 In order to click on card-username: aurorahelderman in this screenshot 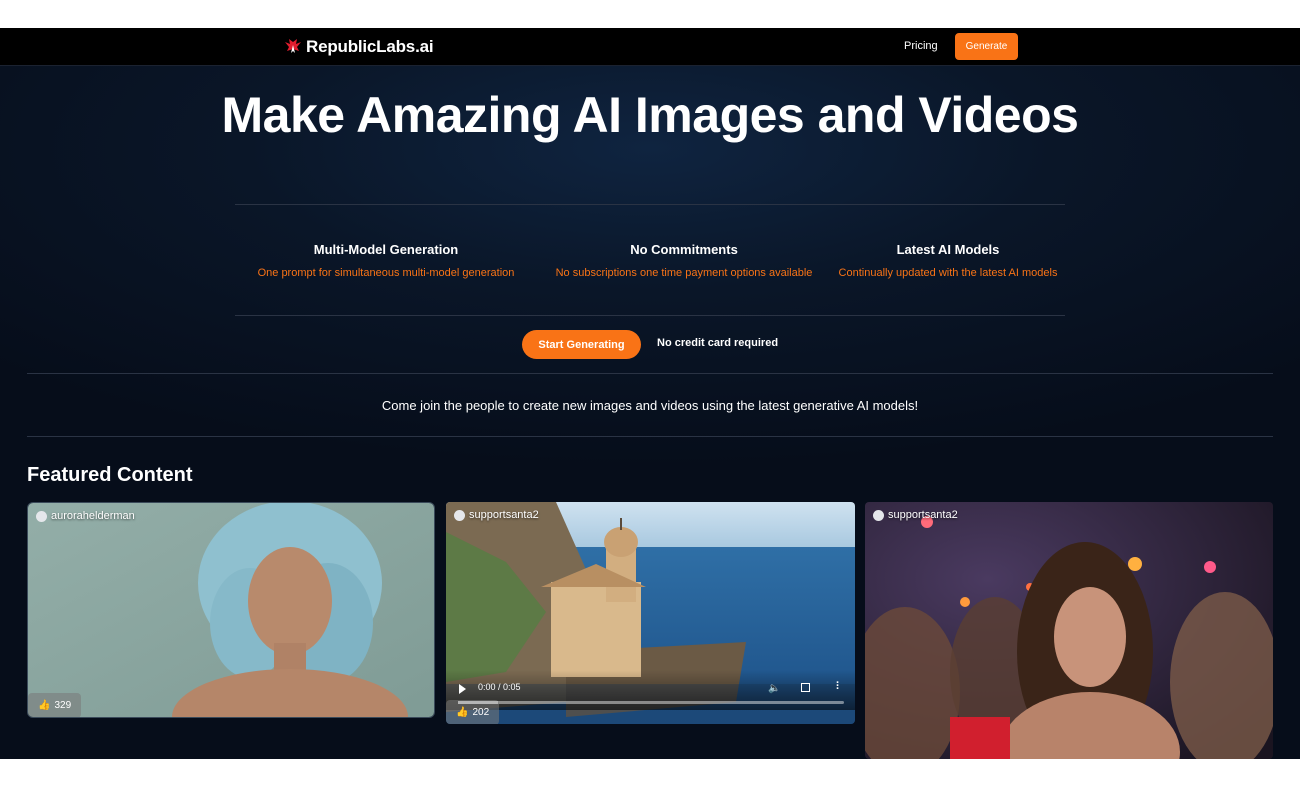, I will do `click(85, 516)`.